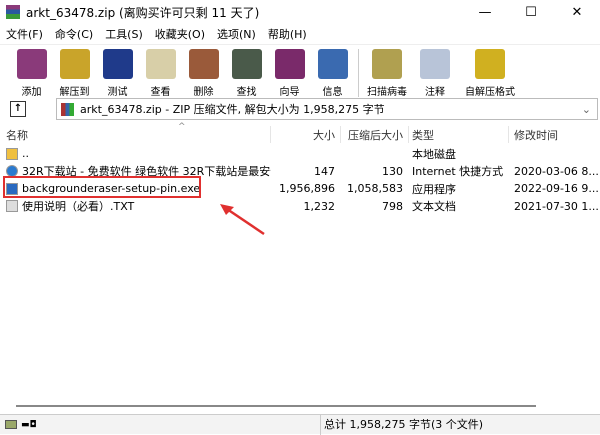 This screenshot has width=600, height=435. What do you see at coordinates (423, 135) in the screenshot?
I see `col-type: 类型` at bounding box center [423, 135].